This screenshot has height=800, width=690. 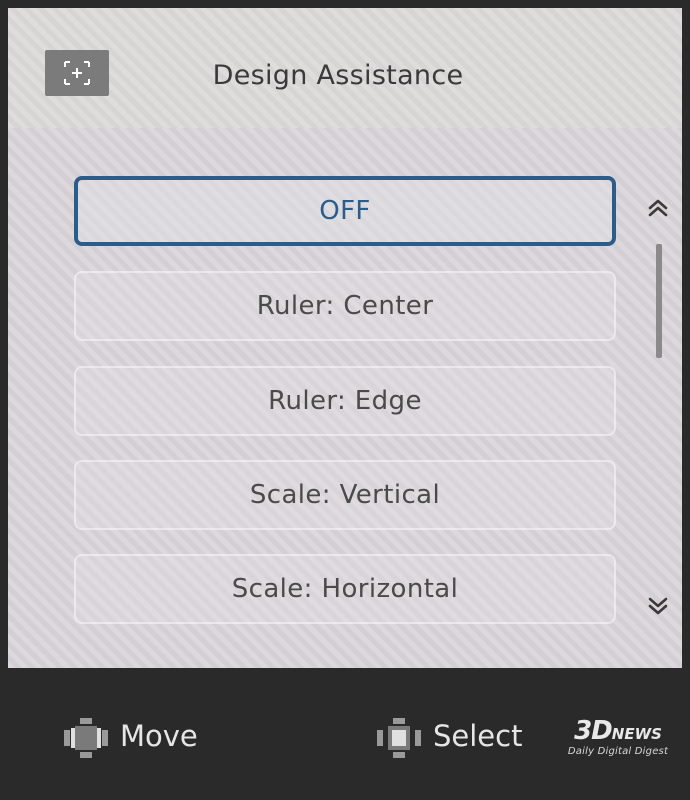 What do you see at coordinates (658, 208) in the screenshot?
I see `scroll-up-icon` at bounding box center [658, 208].